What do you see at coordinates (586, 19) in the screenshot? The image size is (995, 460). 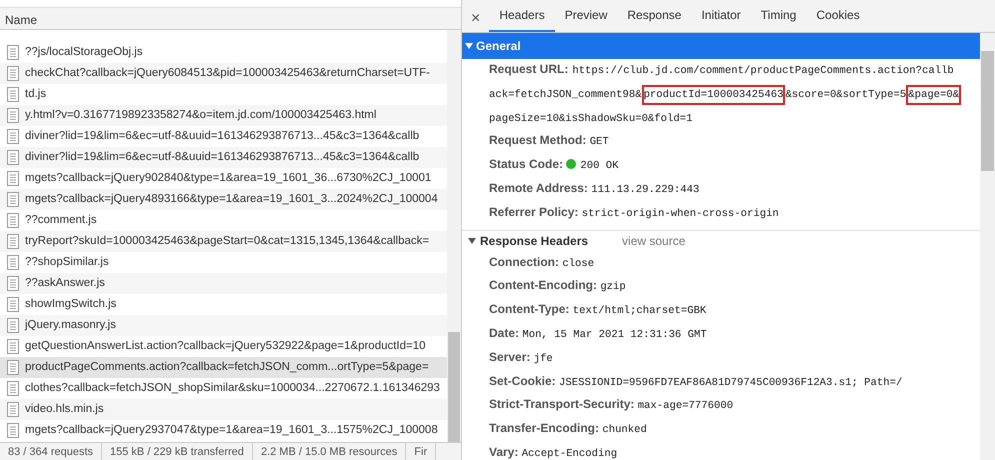 I see `tab: Preview` at bounding box center [586, 19].